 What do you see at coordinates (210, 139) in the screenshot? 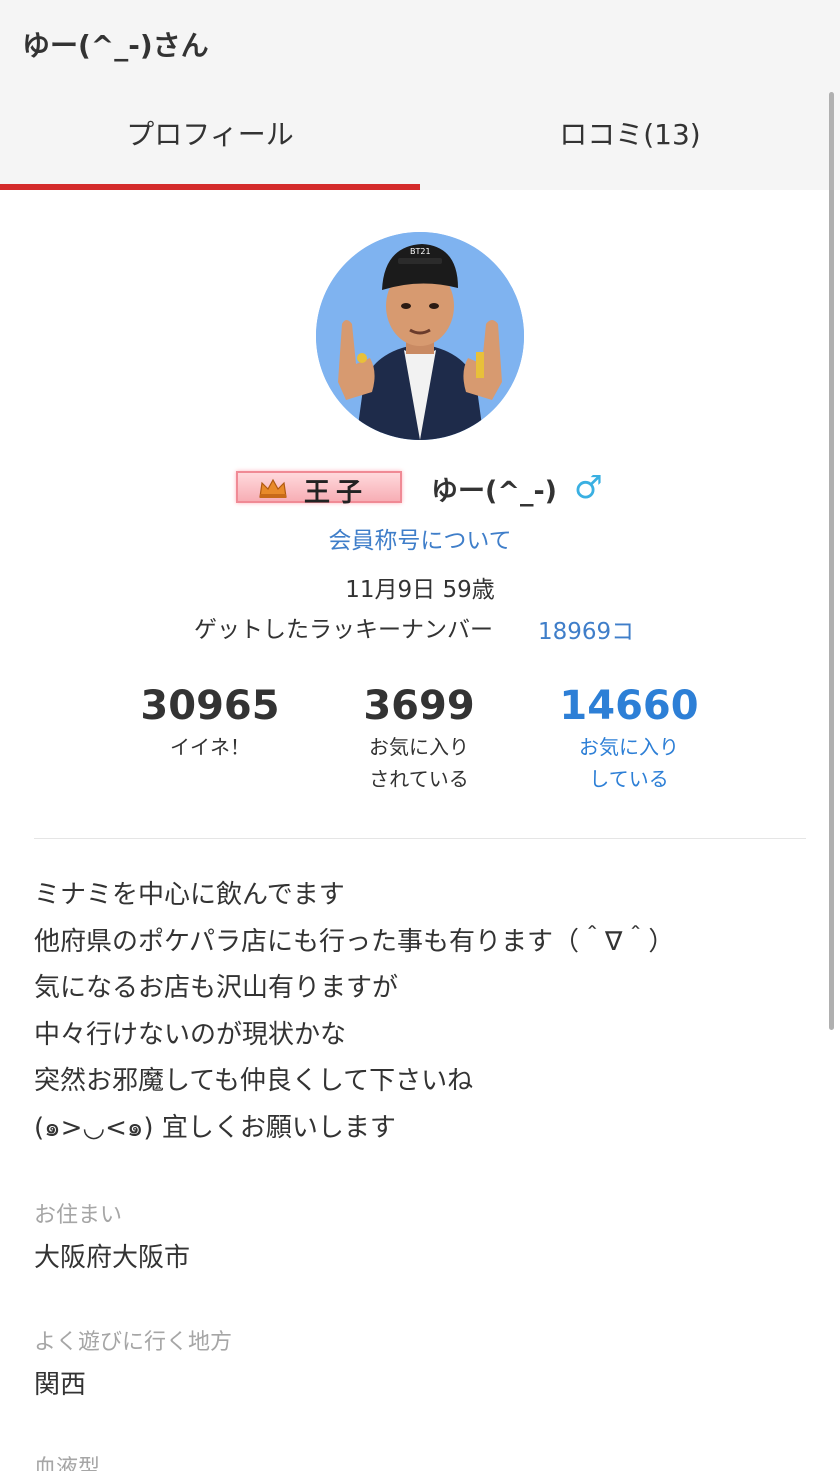
I see `tab-profile: プロフィール` at bounding box center [210, 139].